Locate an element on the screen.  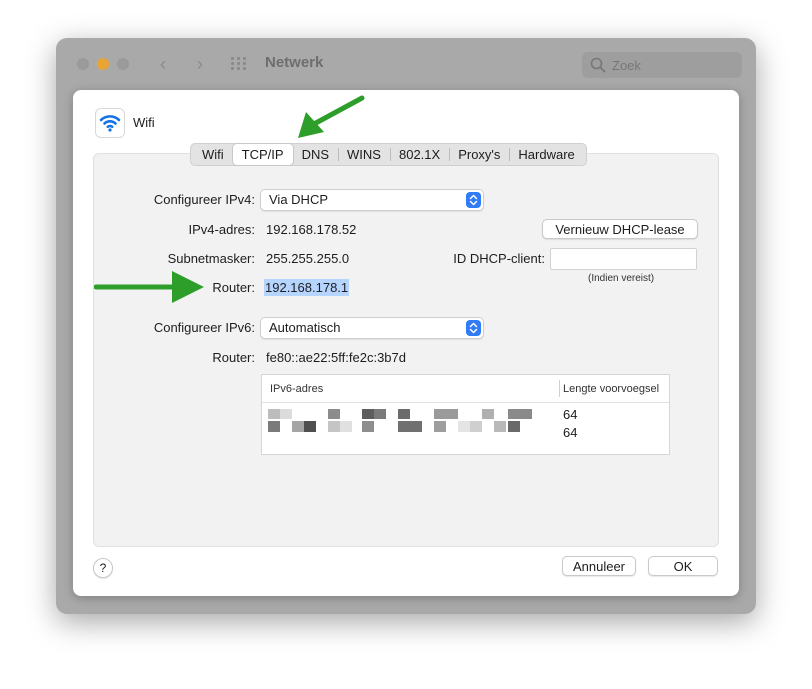
search-icon is located at coordinates (598, 65).